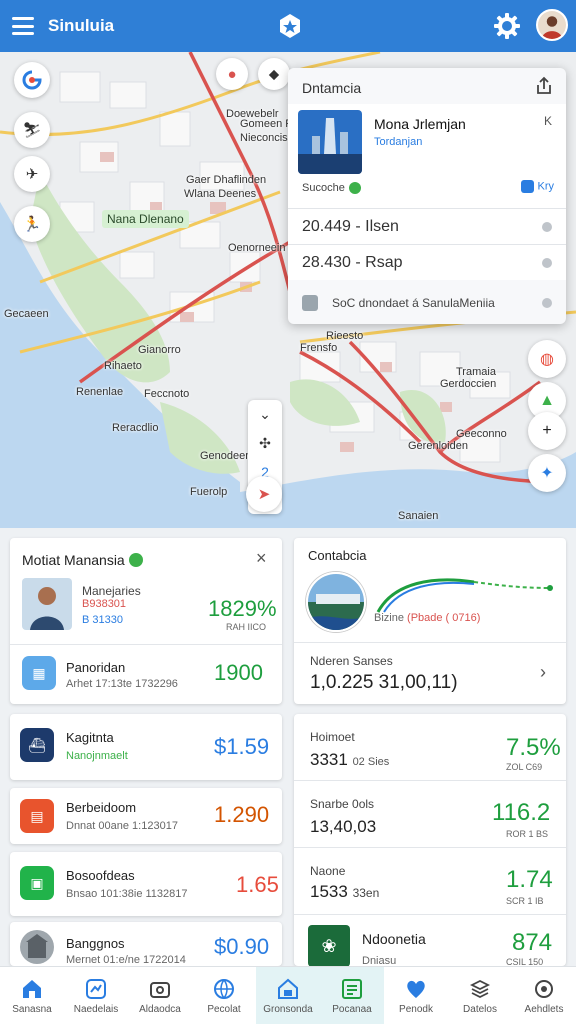 The width and height of the screenshot is (576, 1024). Describe the element at coordinates (146, 644) in the screenshot. I see `divider` at that location.